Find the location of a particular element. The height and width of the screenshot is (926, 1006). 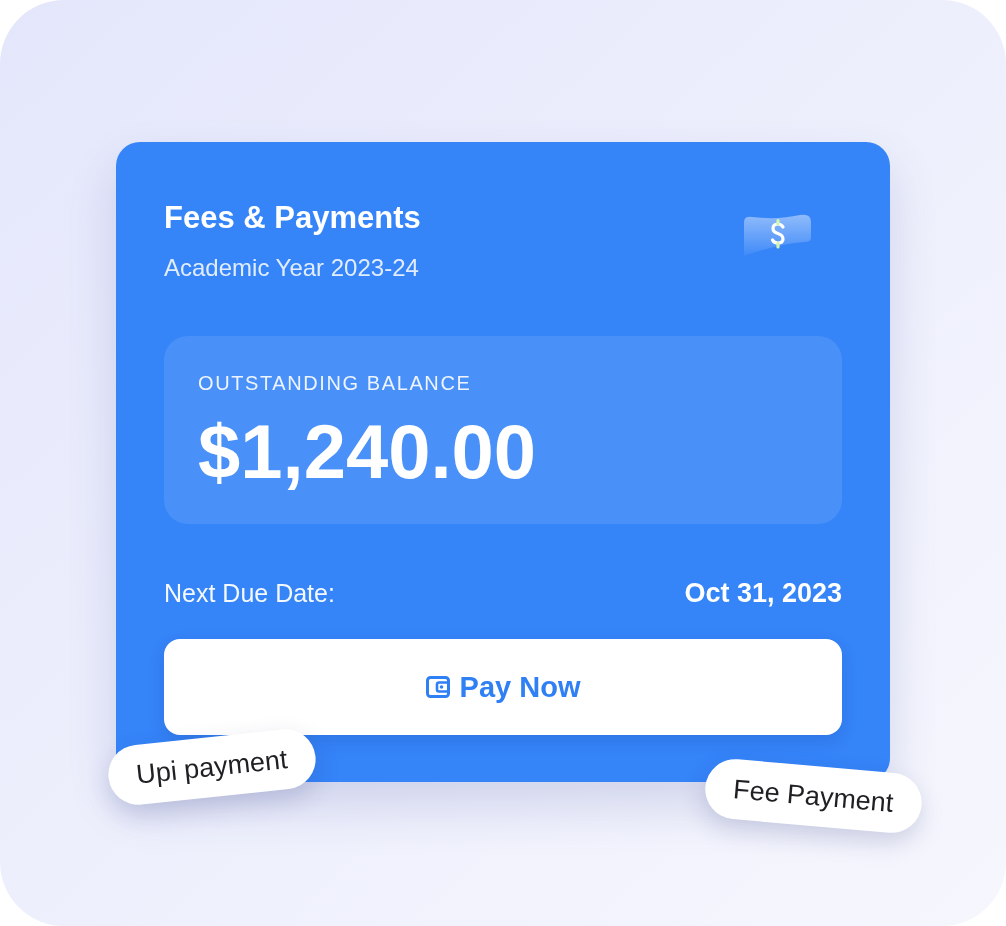

due-date-value: Oct 31, 2023 is located at coordinates (763, 593).